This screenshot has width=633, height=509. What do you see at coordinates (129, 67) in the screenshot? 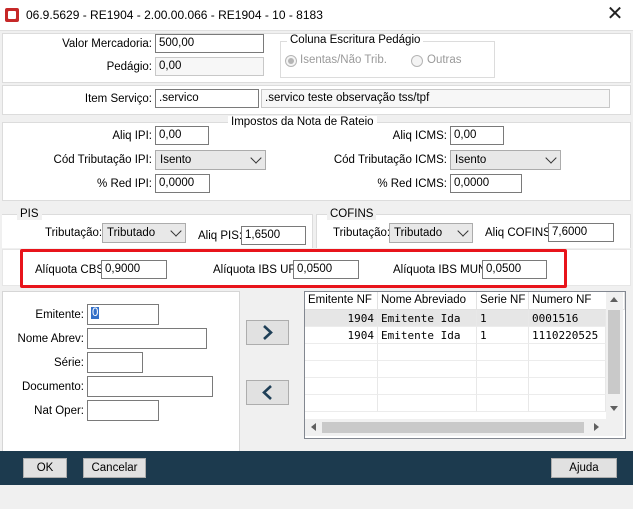
I see `pedagio-label: Pedágio:` at bounding box center [129, 67].